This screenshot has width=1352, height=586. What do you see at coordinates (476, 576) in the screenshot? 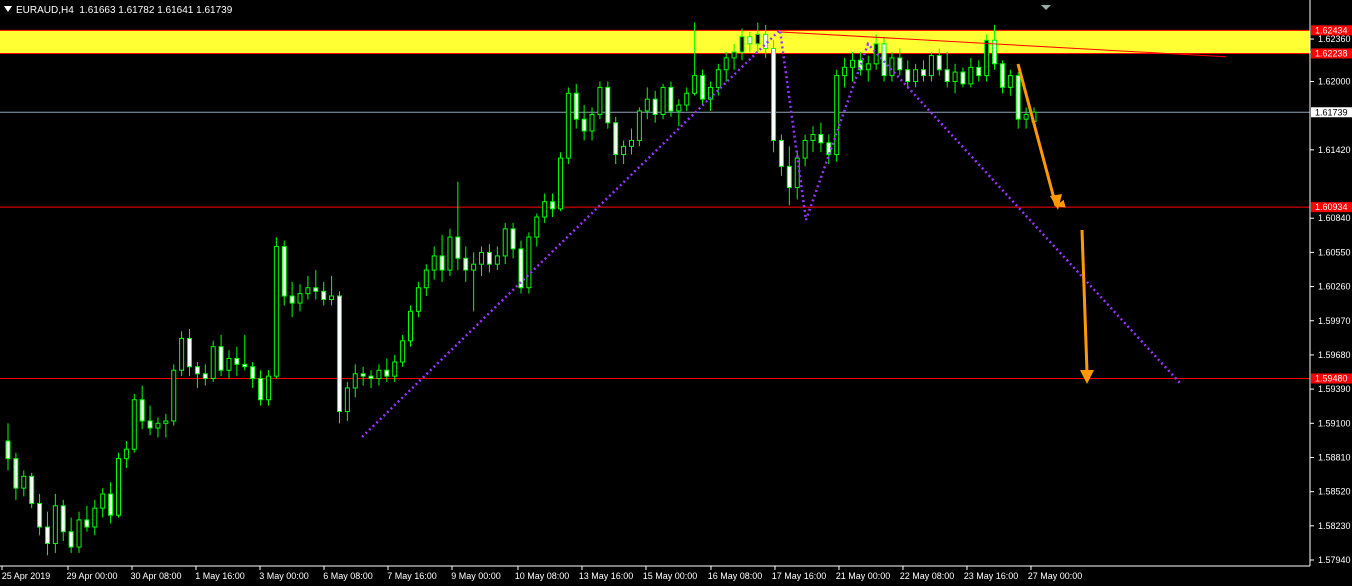
I see `x-tick-label: 9 May 00:00` at bounding box center [476, 576].